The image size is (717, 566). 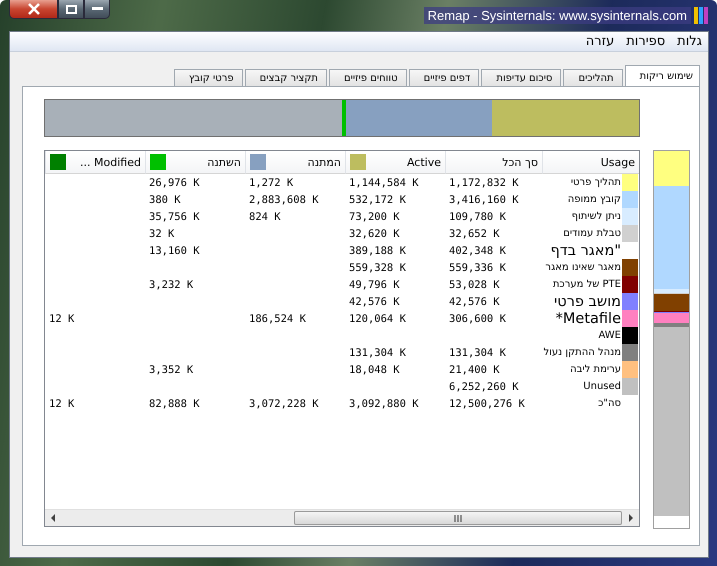 I want to click on table-cell: מנהל ההתקן נעול, so click(x=582, y=352).